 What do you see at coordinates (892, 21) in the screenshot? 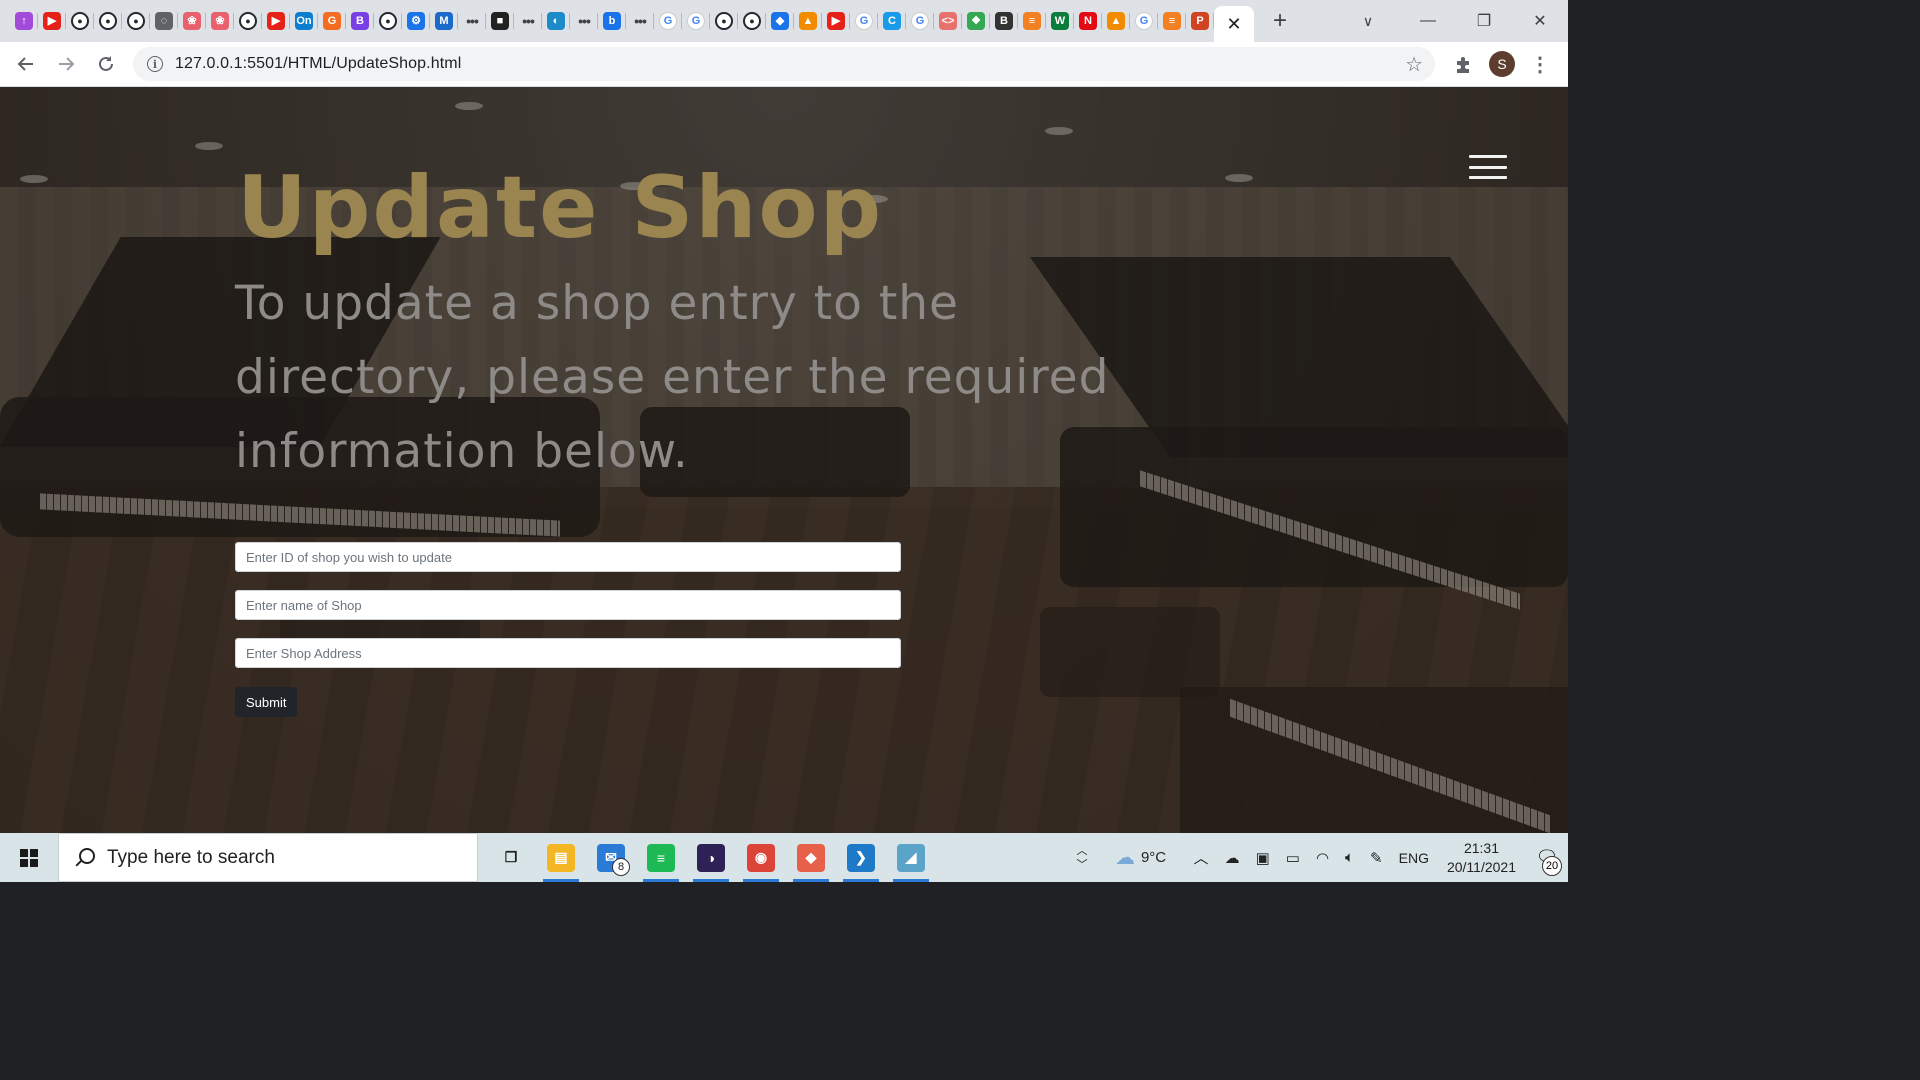
I see `pinned-tab: C` at bounding box center [892, 21].